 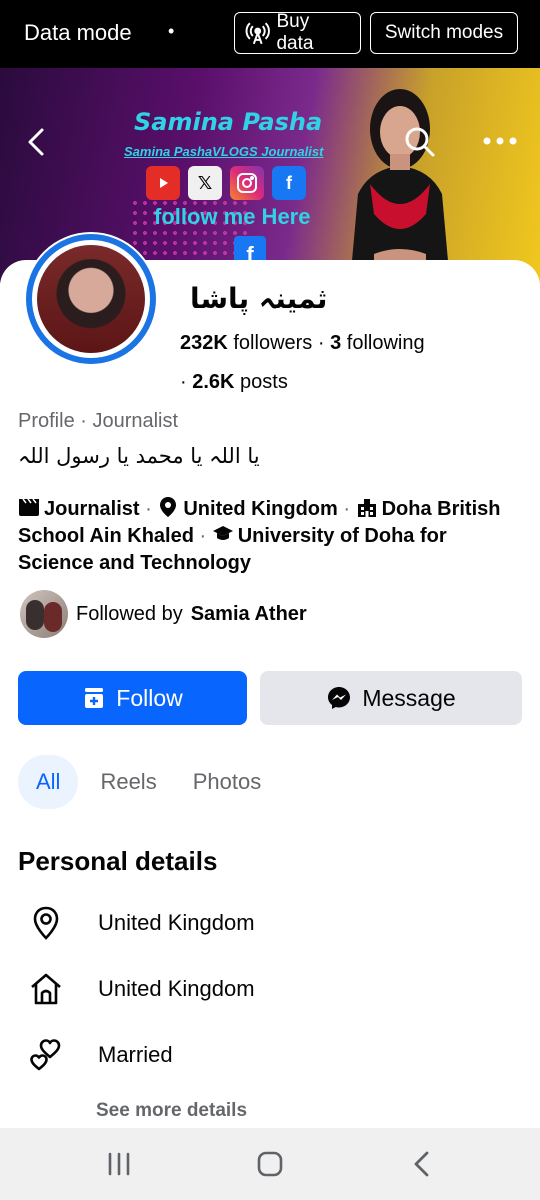 What do you see at coordinates (366, 508) in the screenshot?
I see `school-building-icon` at bounding box center [366, 508].